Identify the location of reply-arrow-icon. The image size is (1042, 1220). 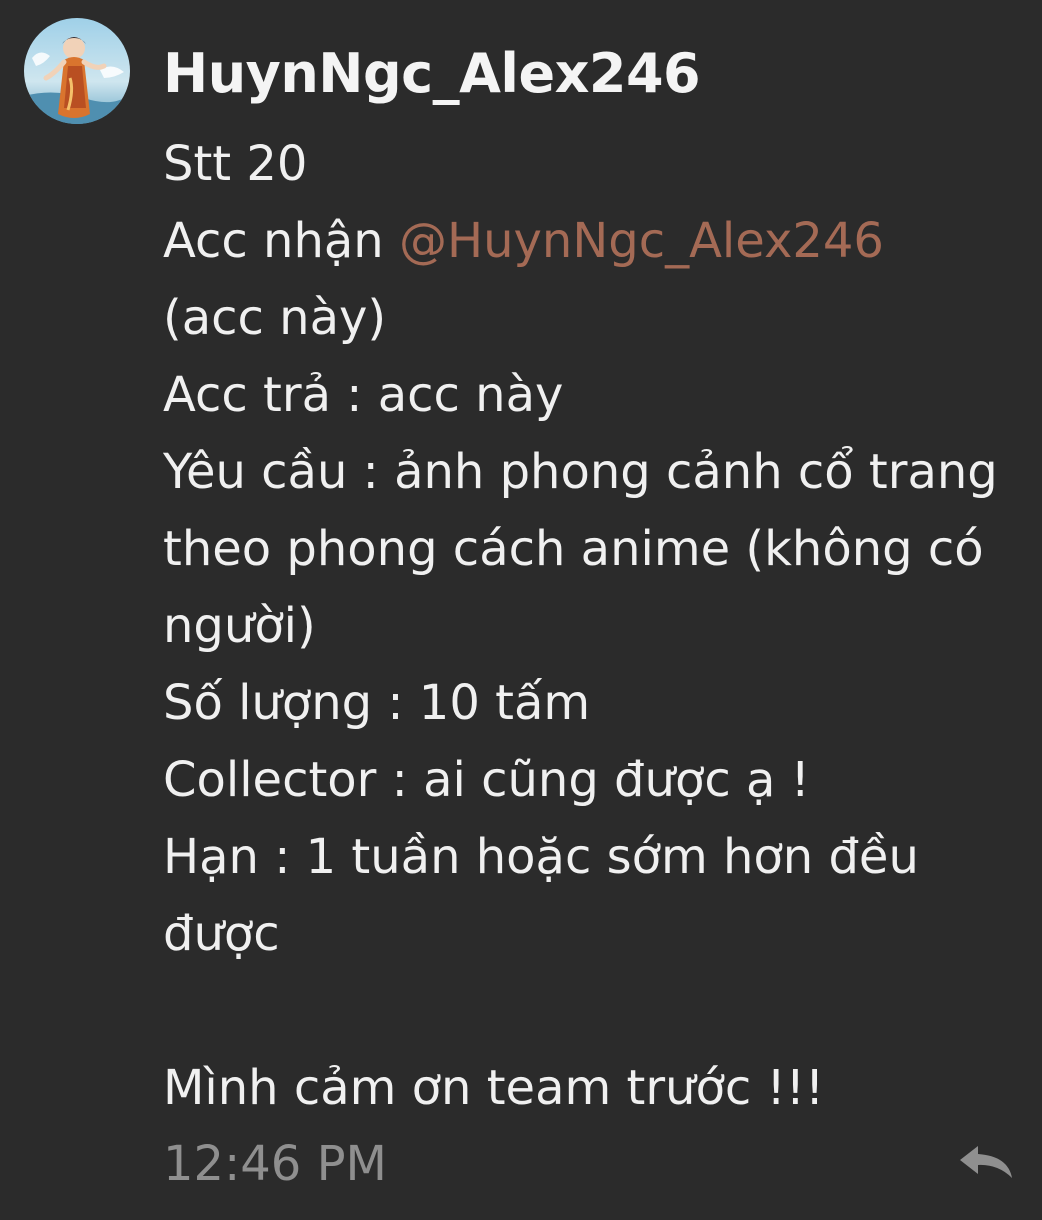
(986, 1162).